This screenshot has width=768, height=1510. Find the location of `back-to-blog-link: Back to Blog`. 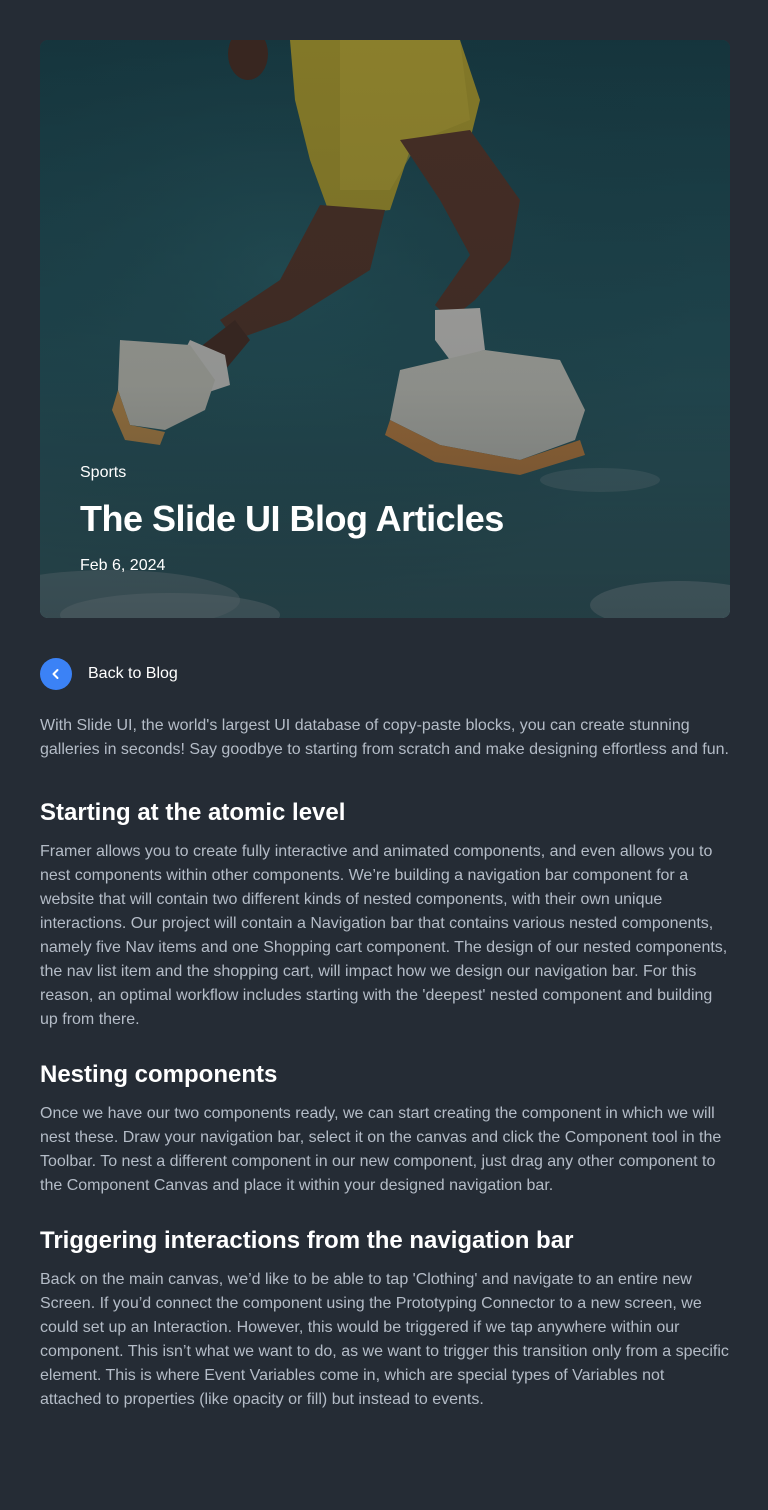

back-to-blog-link: Back to Blog is located at coordinates (109, 674).